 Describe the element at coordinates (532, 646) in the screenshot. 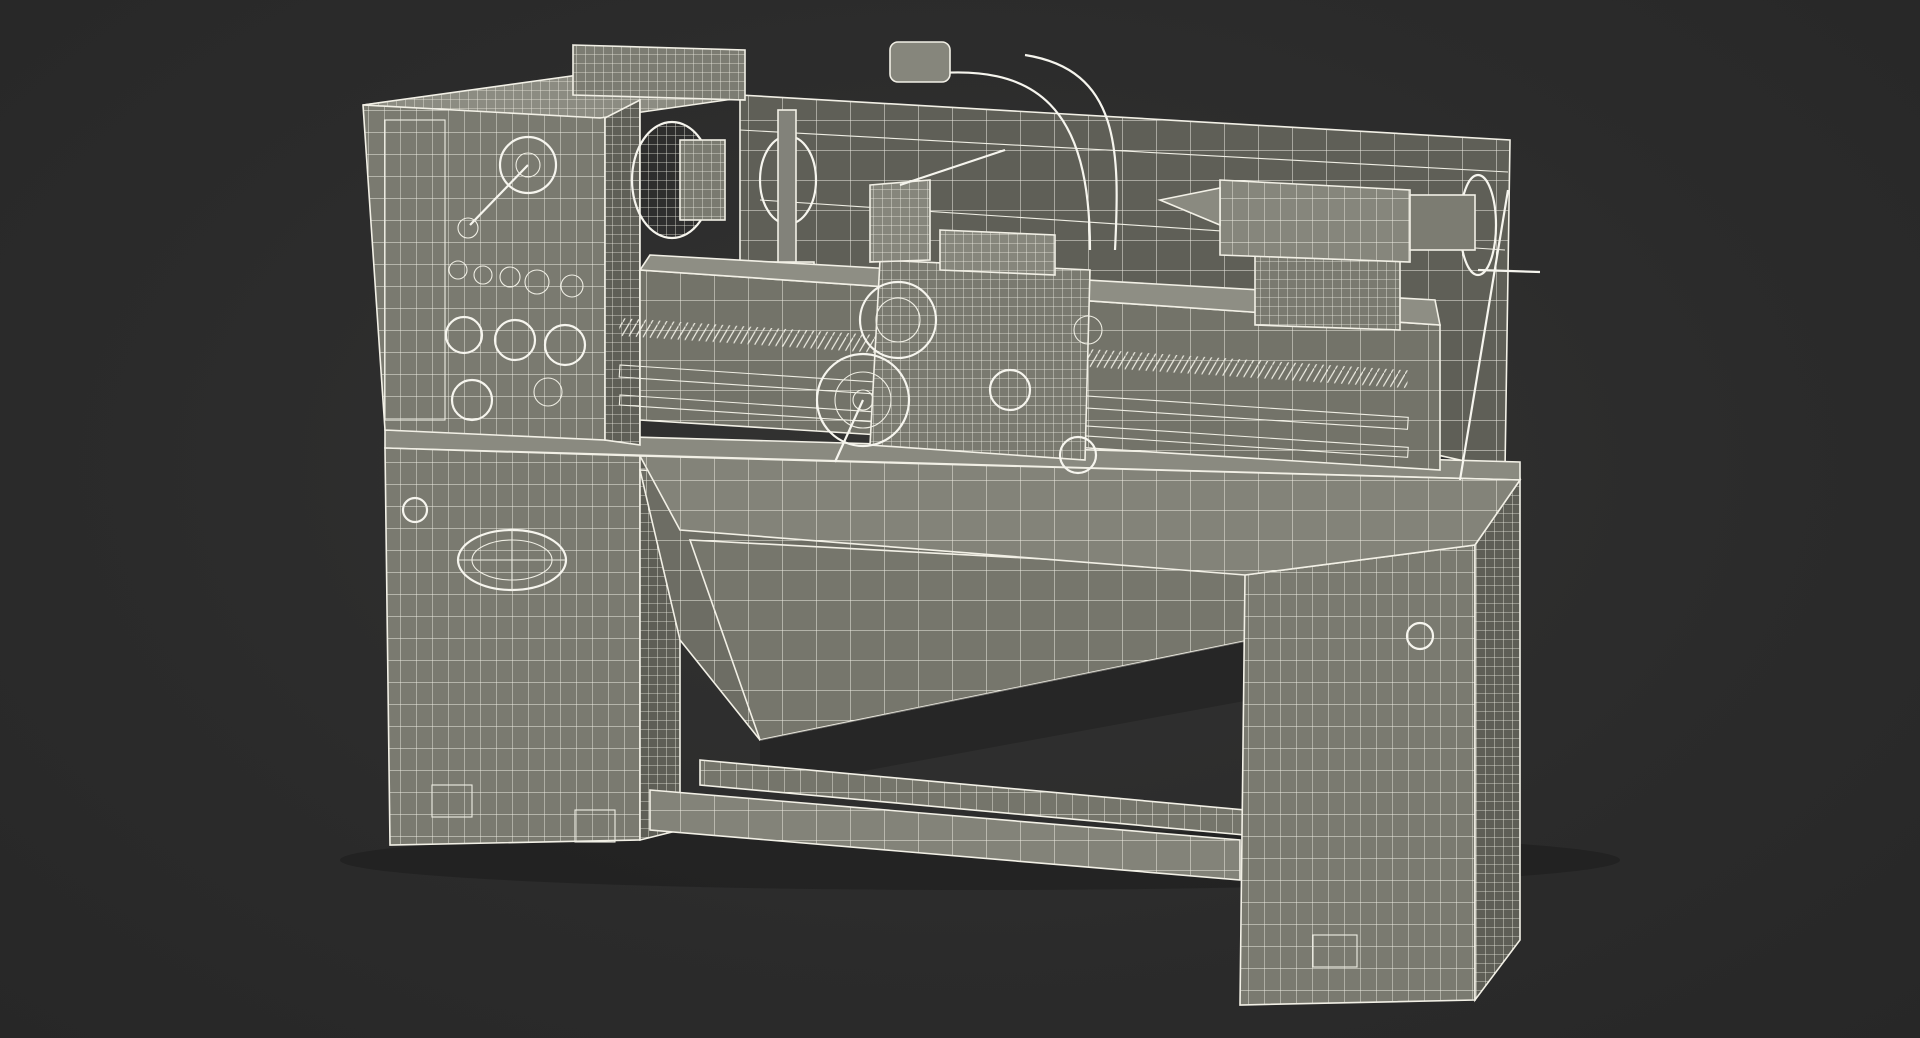

I see `left-pedestal-cabinet` at that location.